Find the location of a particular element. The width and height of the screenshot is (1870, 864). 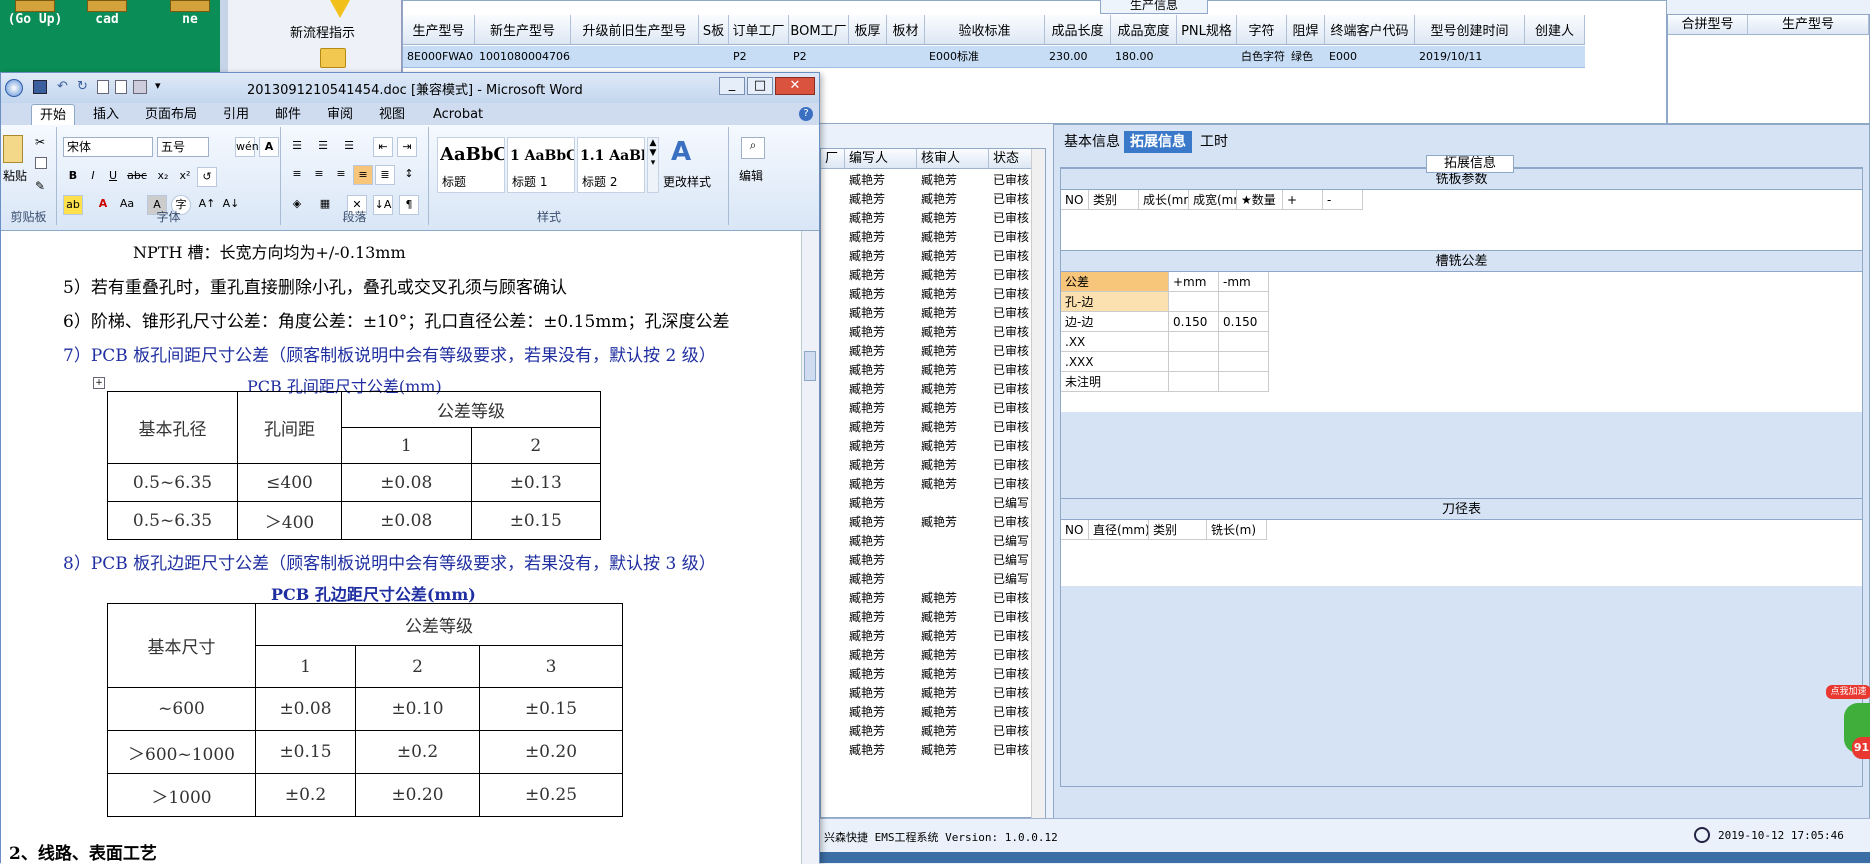

col-factory: 厂 is located at coordinates (833, 159).